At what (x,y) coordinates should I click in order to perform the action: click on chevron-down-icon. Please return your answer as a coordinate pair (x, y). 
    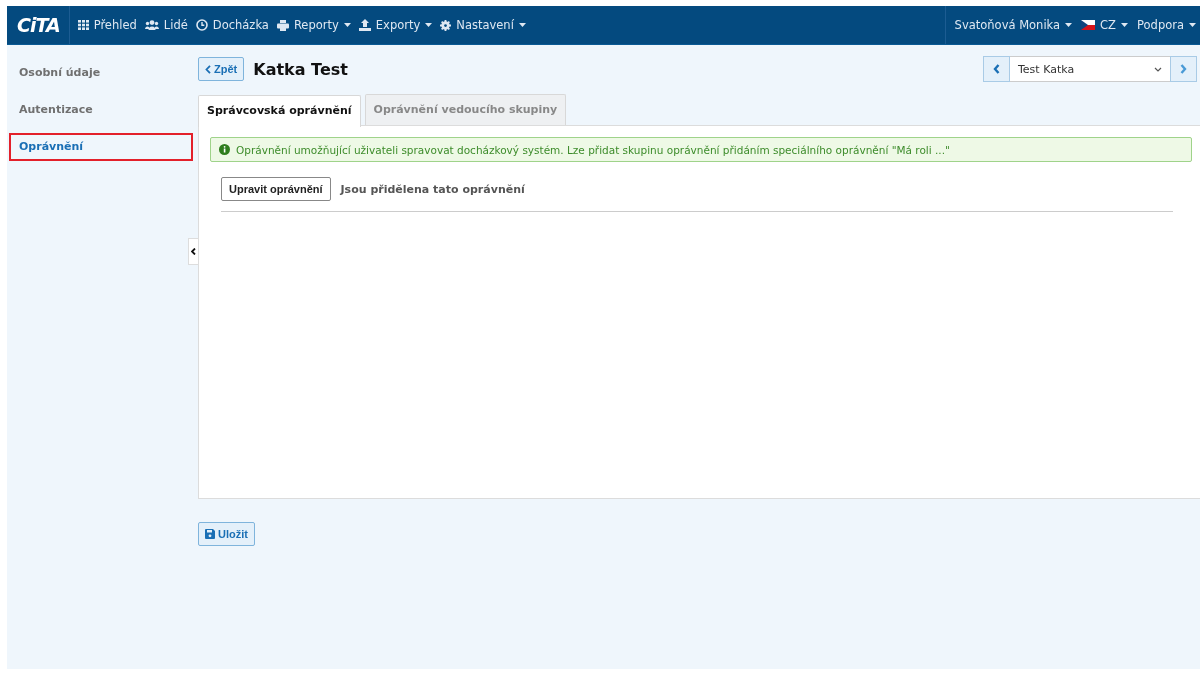
    Looking at the image, I should click on (1158, 69).